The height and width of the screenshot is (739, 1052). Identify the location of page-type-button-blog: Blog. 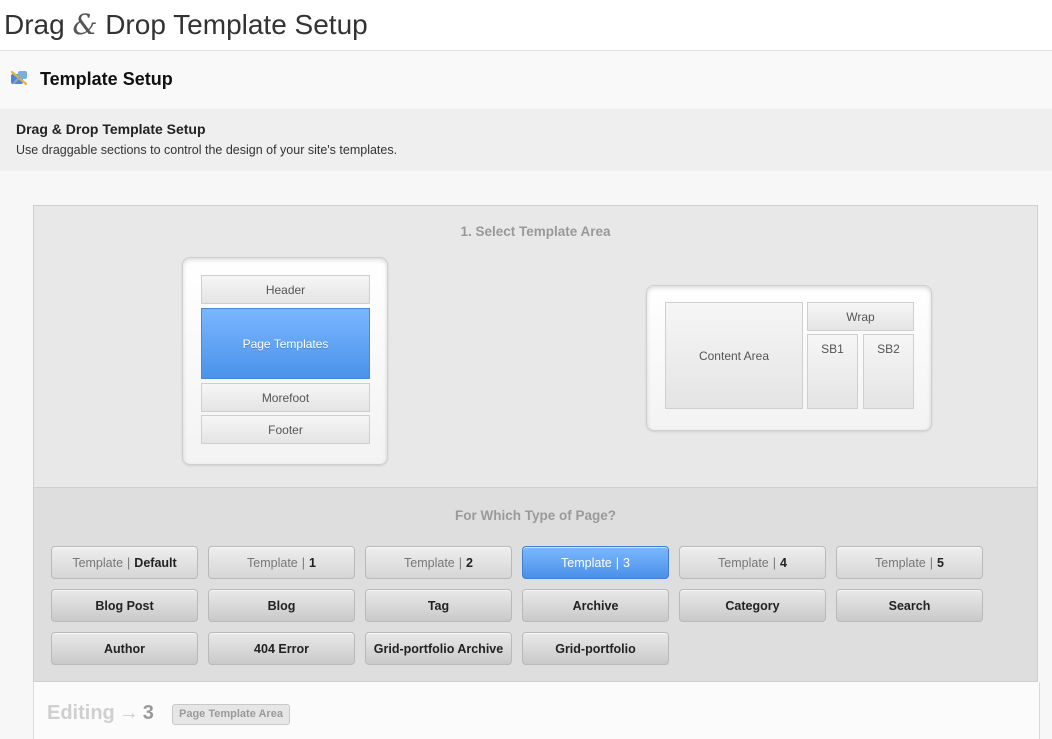
(281, 605).